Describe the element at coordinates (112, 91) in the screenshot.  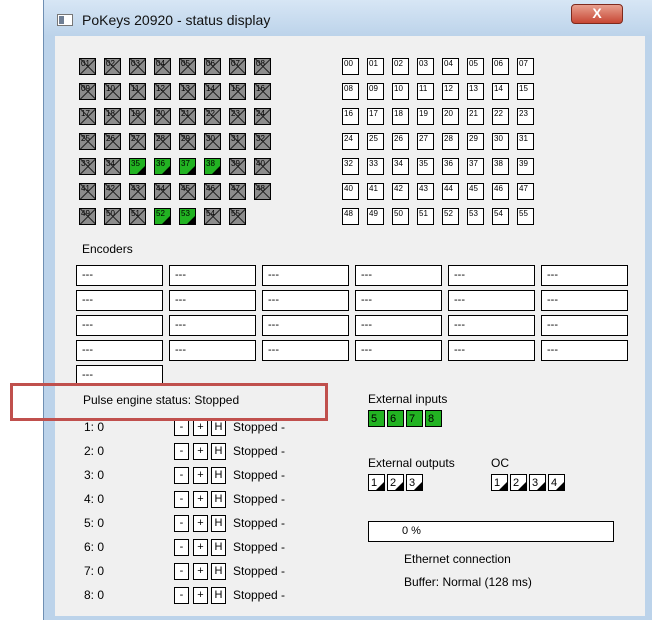
I see `pin-10: 10` at that location.